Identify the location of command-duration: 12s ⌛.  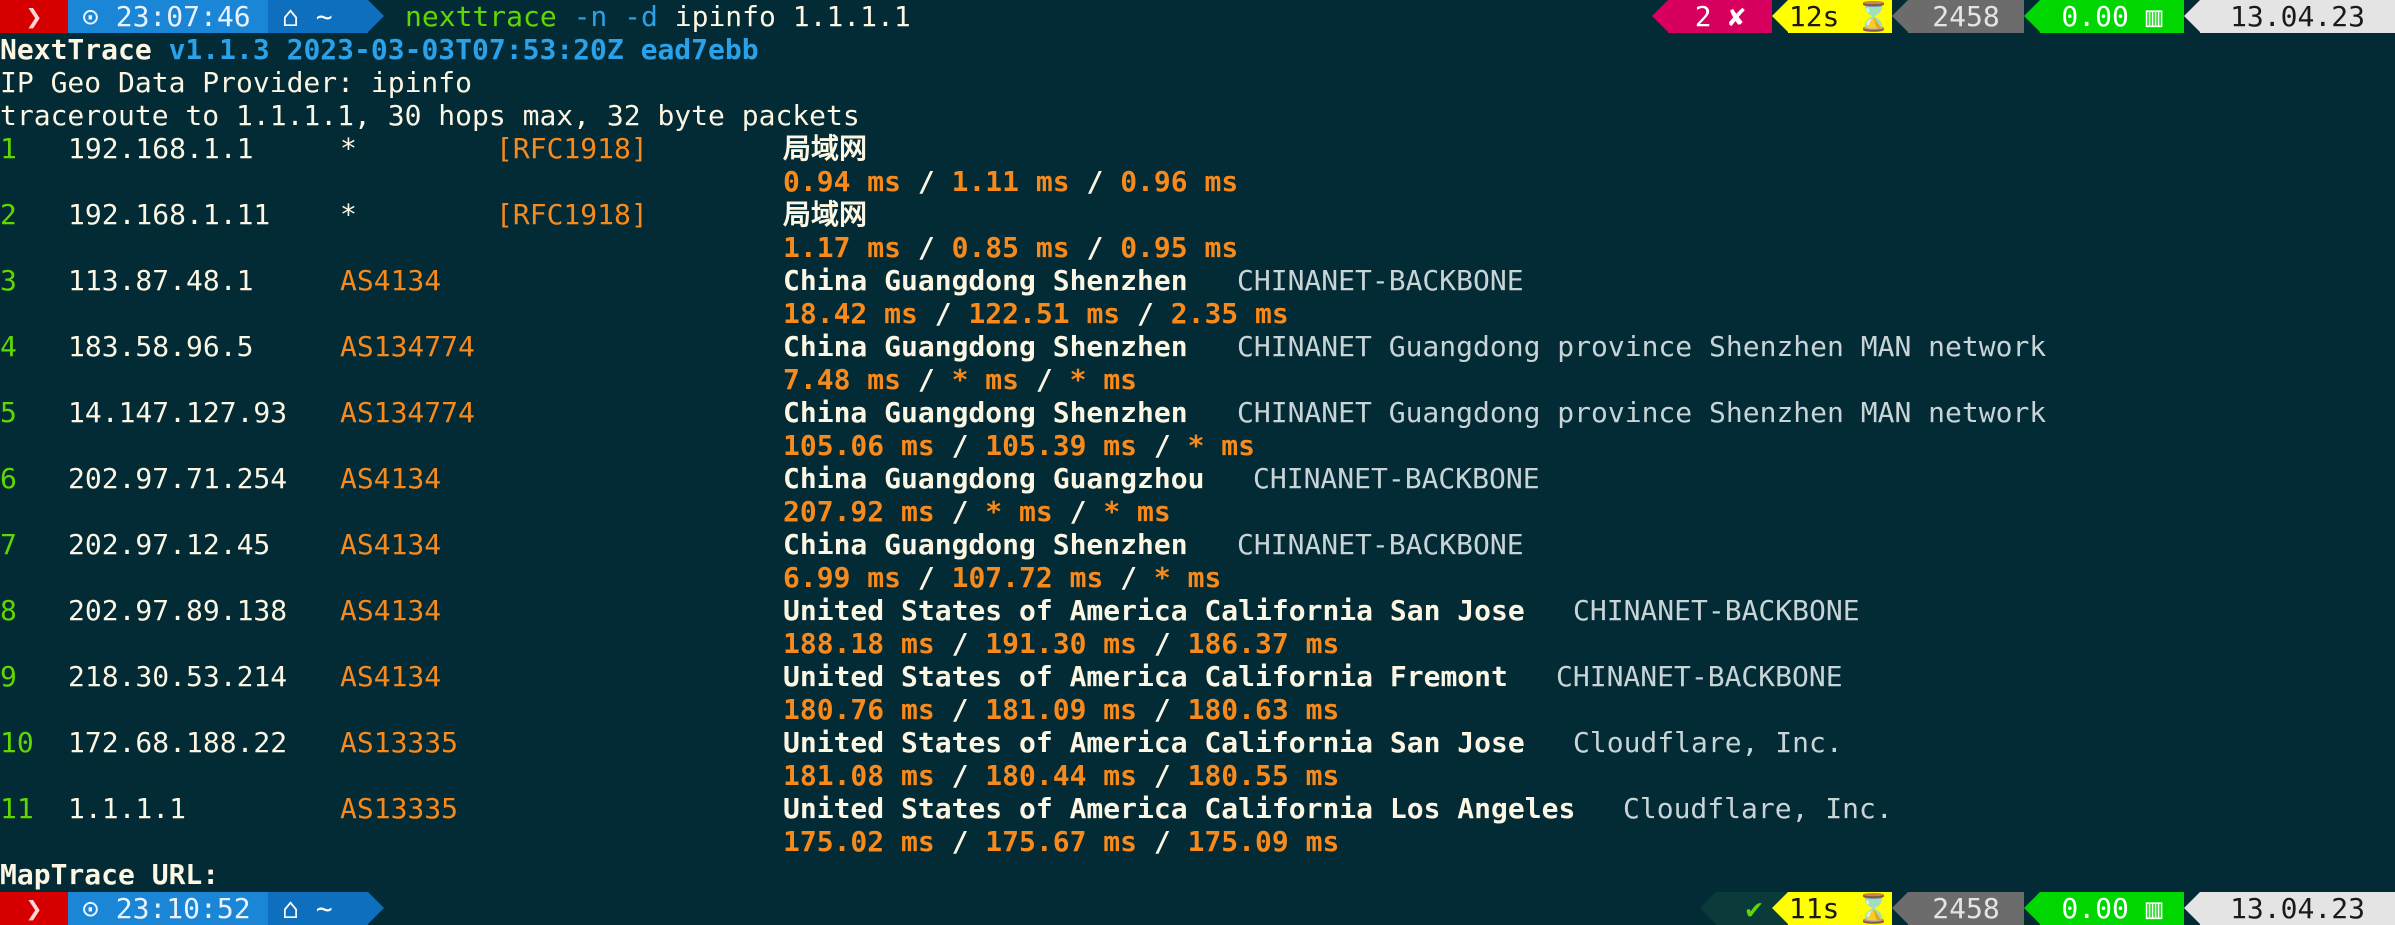
(1840, 16).